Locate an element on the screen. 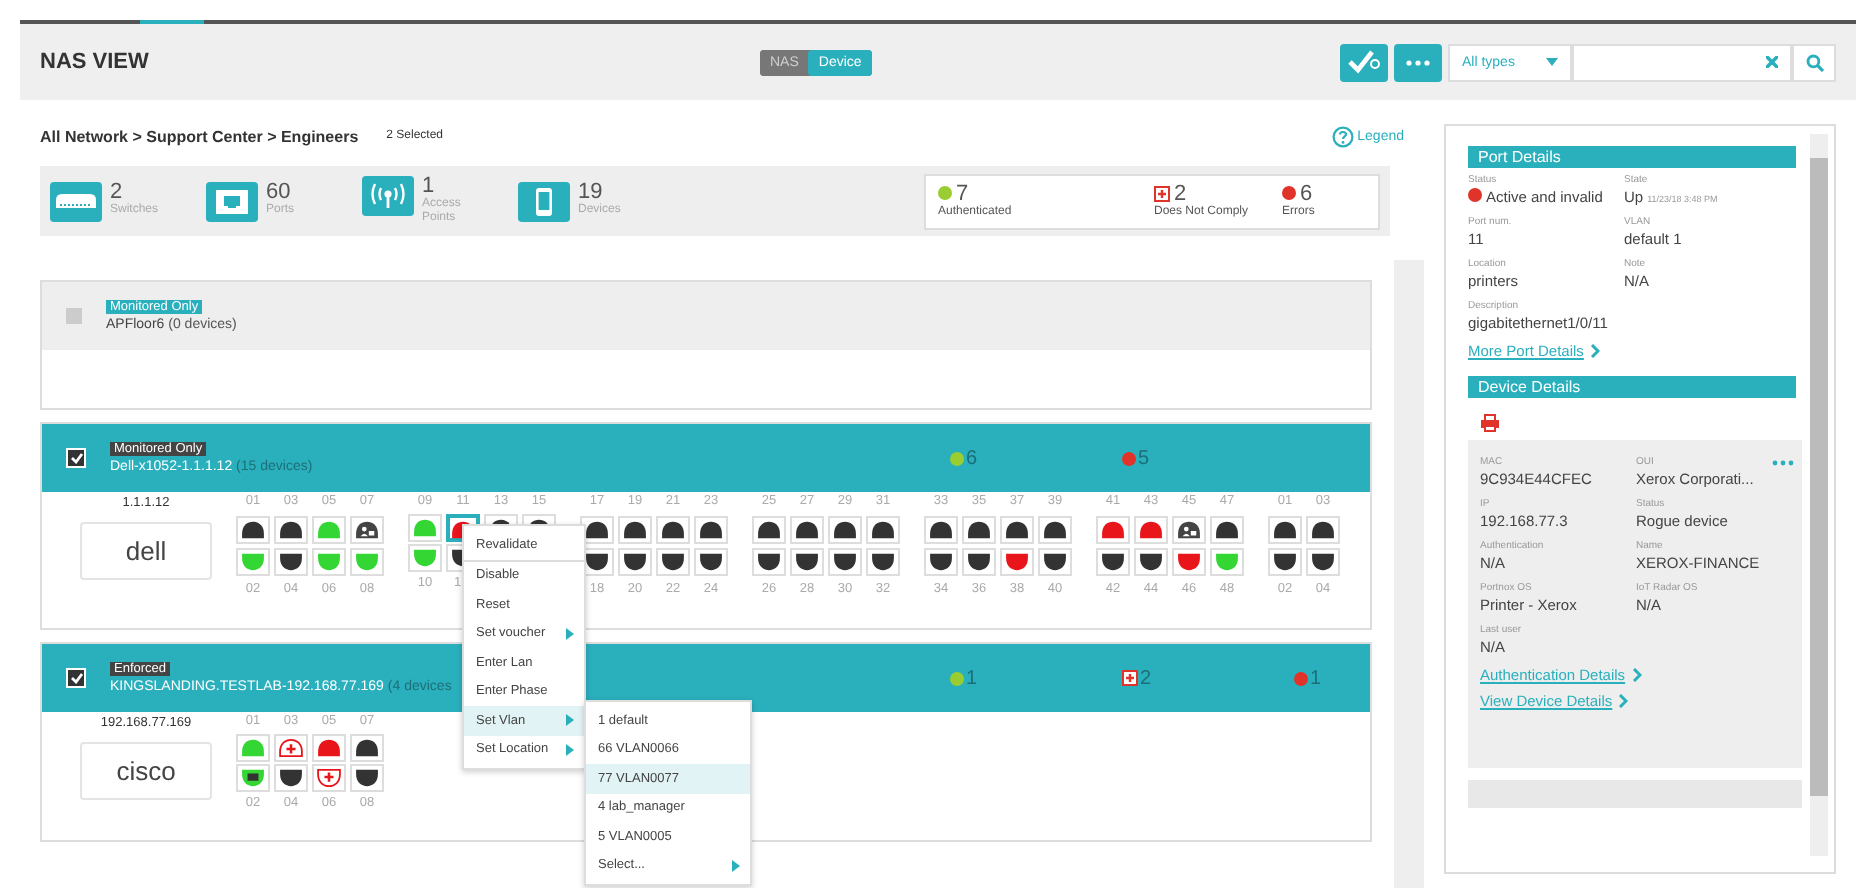 This screenshot has height=888, width=1856. stat-value: 19 is located at coordinates (591, 192).